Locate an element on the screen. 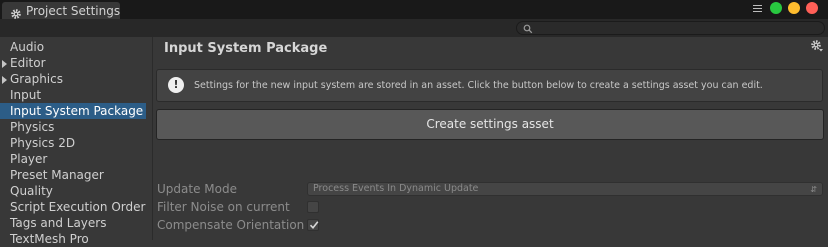 The width and height of the screenshot is (828, 247). sidebar-item-label: Physics 2D is located at coordinates (43, 143).